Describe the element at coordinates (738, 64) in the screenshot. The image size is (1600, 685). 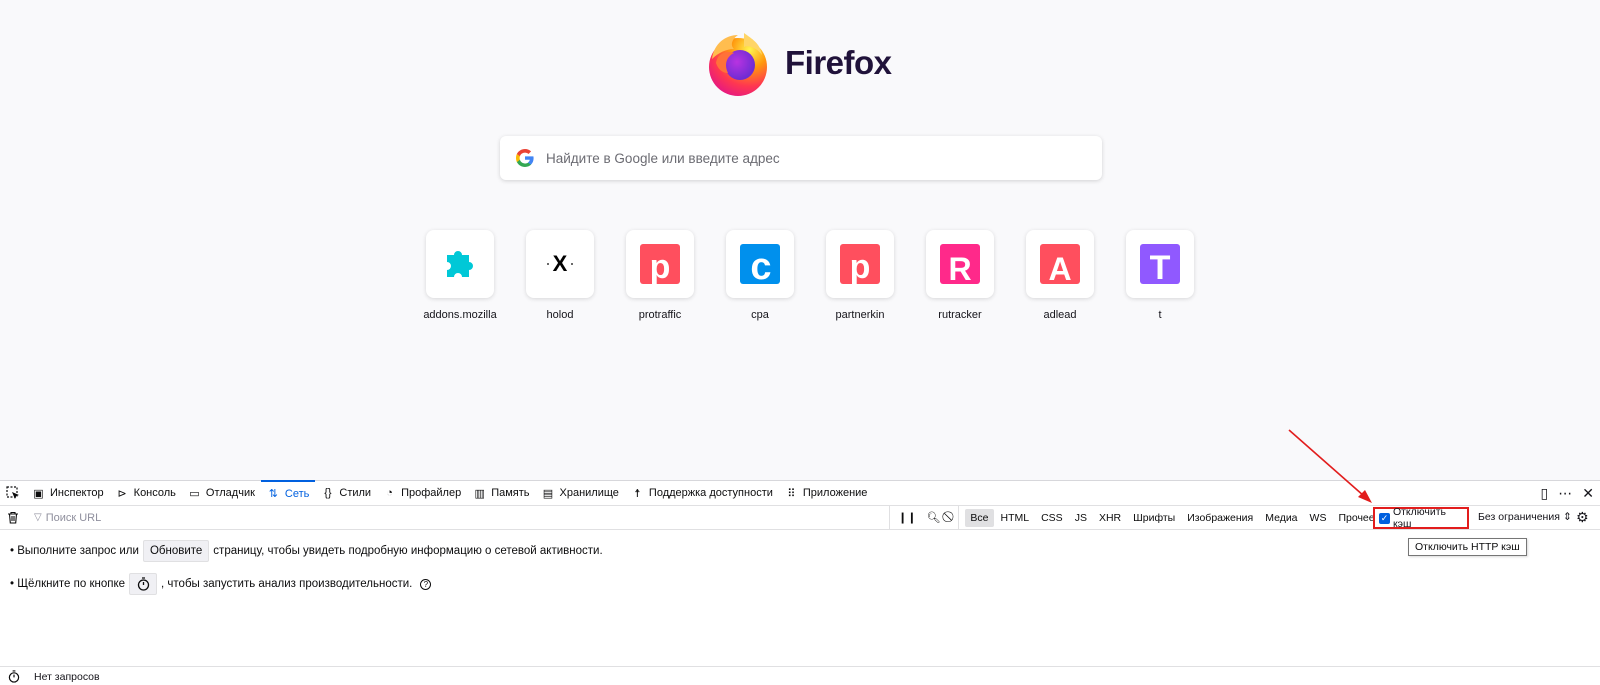
I see `firefox-logo-icon` at that location.